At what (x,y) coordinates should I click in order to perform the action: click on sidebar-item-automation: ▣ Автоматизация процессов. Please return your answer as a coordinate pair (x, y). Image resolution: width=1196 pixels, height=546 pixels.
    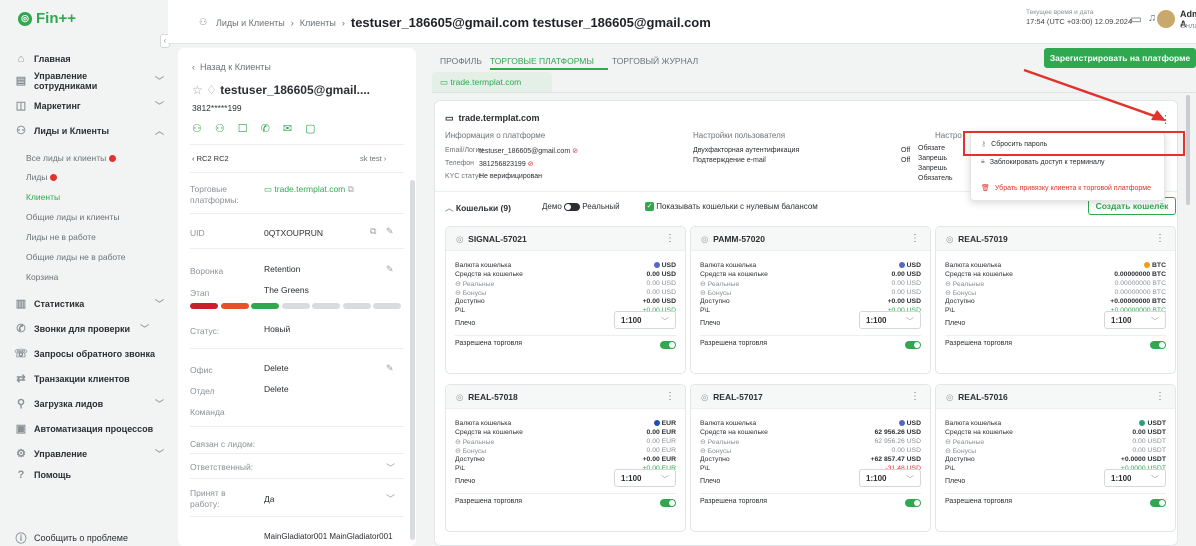
    Looking at the image, I should click on (89, 428).